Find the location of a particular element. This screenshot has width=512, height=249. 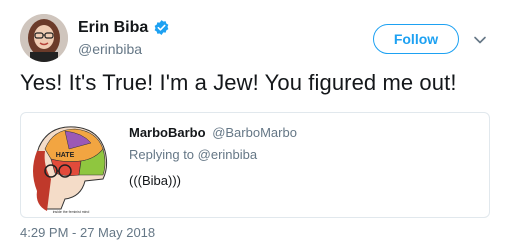

quoted-tweet-author-row: MarboBarbo @BarboMarbo is located at coordinates (213, 133).